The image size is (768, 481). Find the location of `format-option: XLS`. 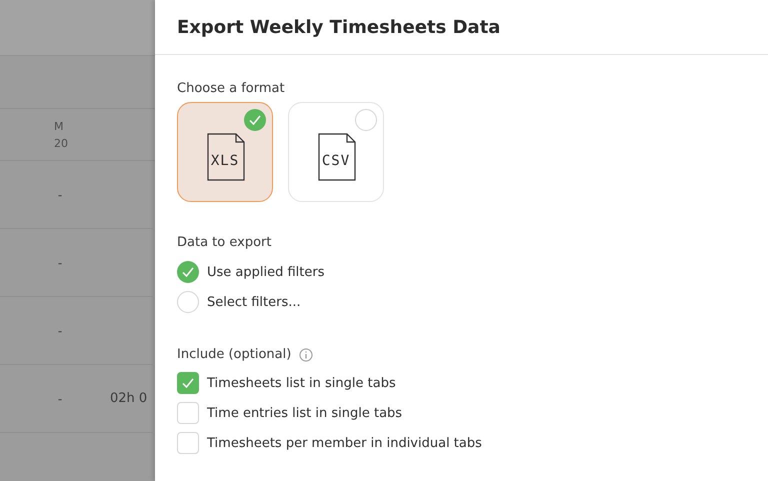

format-option: XLS is located at coordinates (225, 152).